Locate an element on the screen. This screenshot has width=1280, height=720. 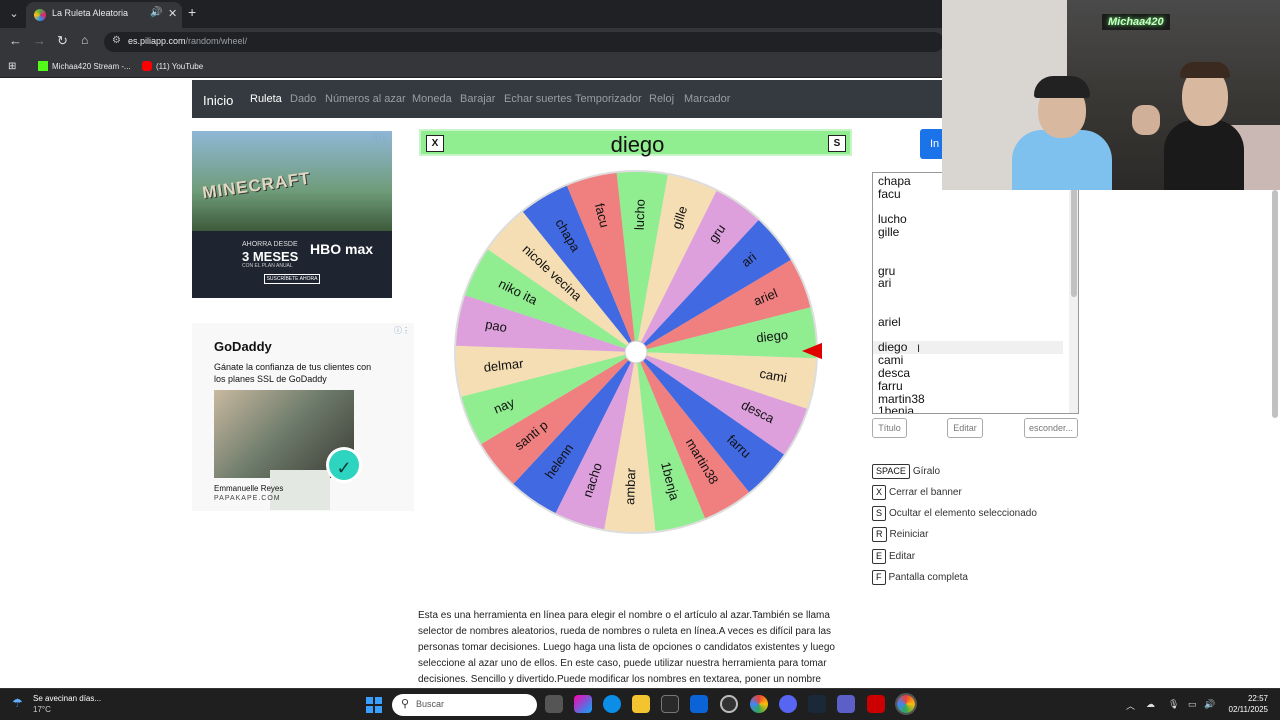
textarea-line: ariel is located at coordinates (889, 321).